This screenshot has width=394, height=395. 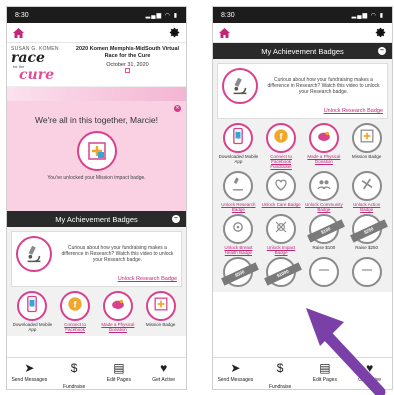 I want to click on badge-label: Unlock Research Badge, so click(x=238, y=207).